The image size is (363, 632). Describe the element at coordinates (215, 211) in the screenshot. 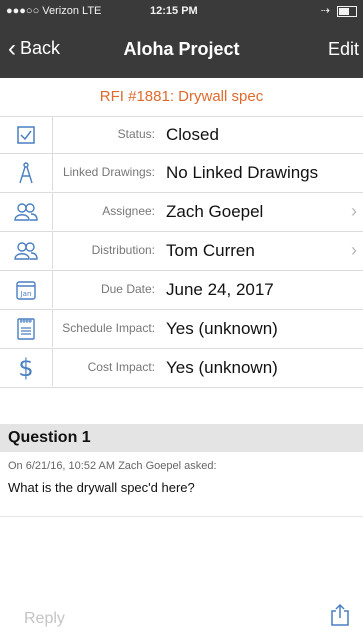

I see `assignee-value: Zach Goepel` at that location.